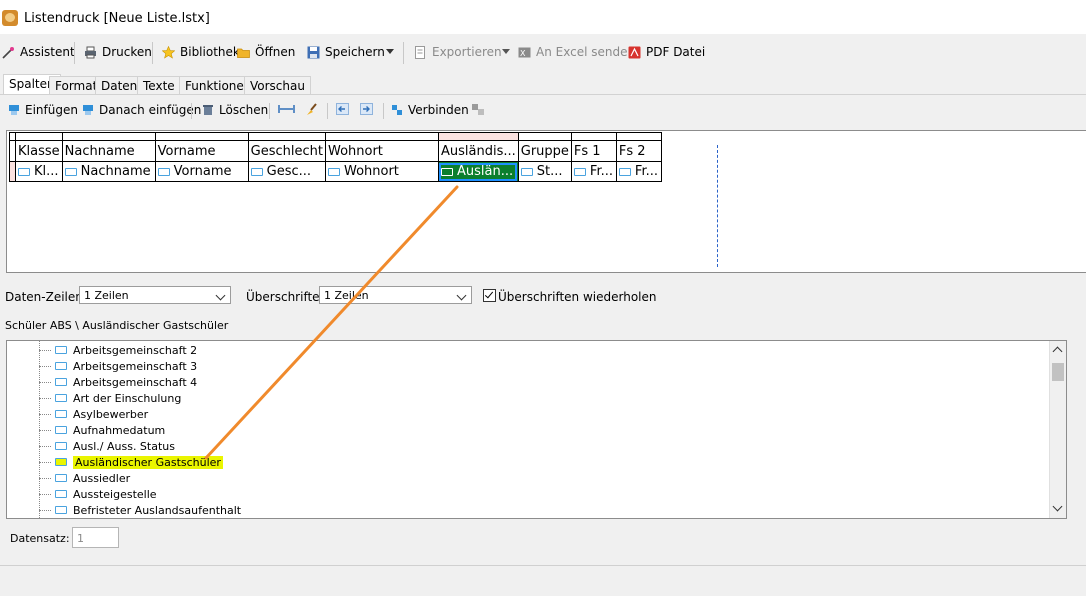  I want to click on split-button, so click(478, 109).